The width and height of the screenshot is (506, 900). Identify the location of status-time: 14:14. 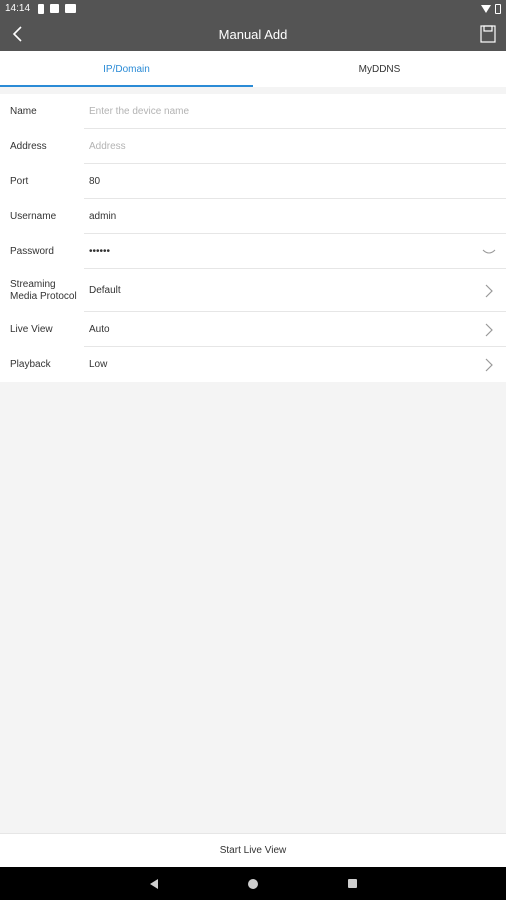
(18, 8).